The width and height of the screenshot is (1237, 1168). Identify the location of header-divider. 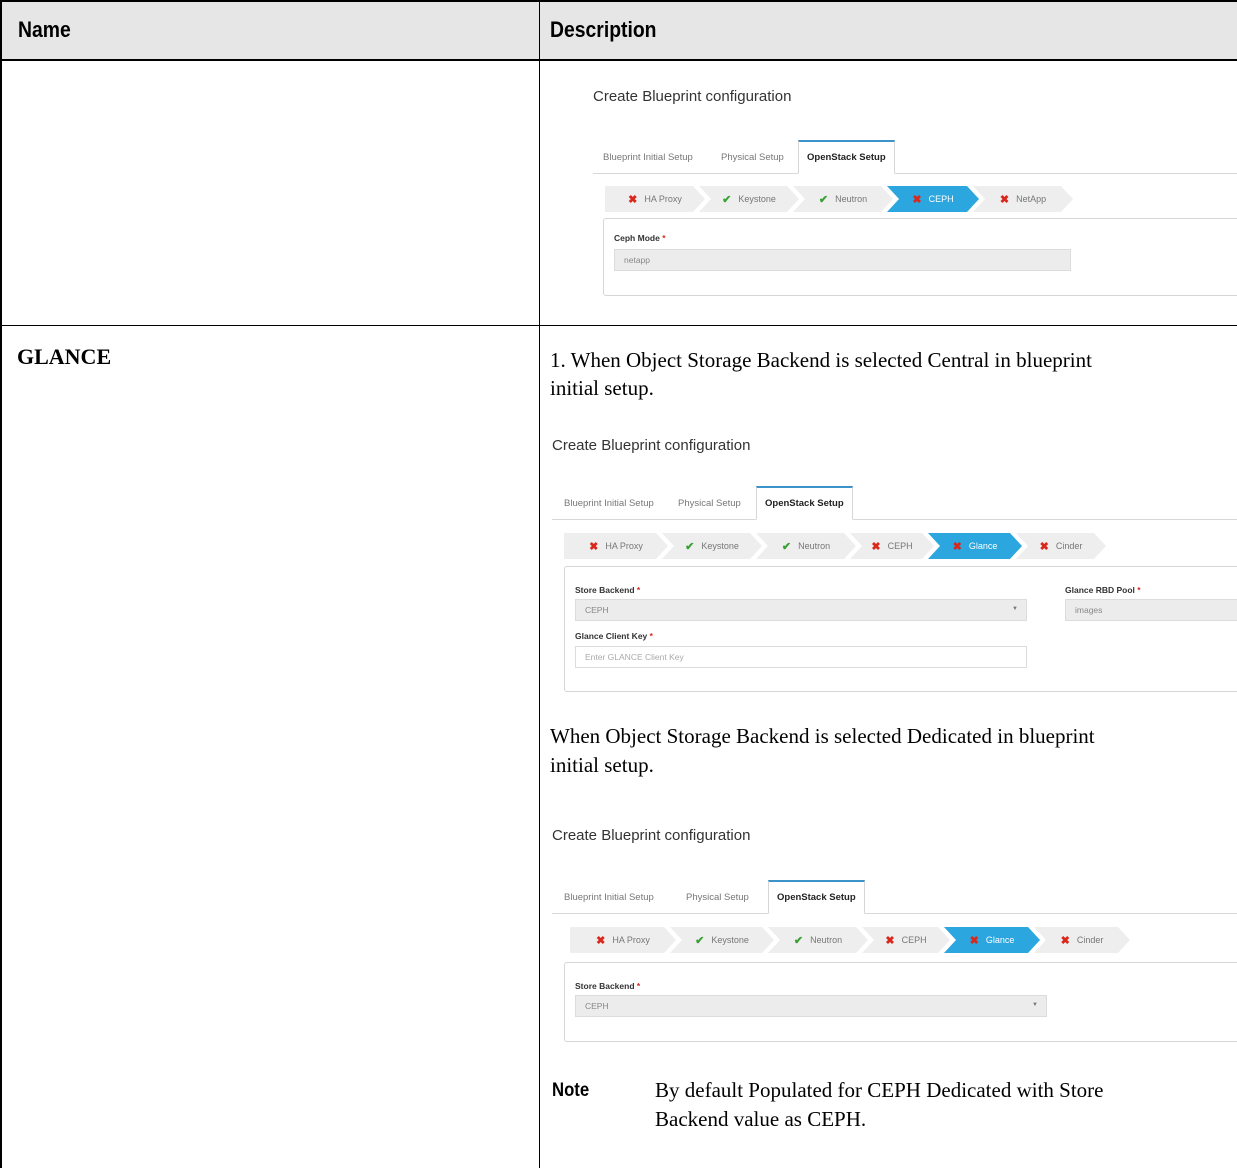
(618, 60).